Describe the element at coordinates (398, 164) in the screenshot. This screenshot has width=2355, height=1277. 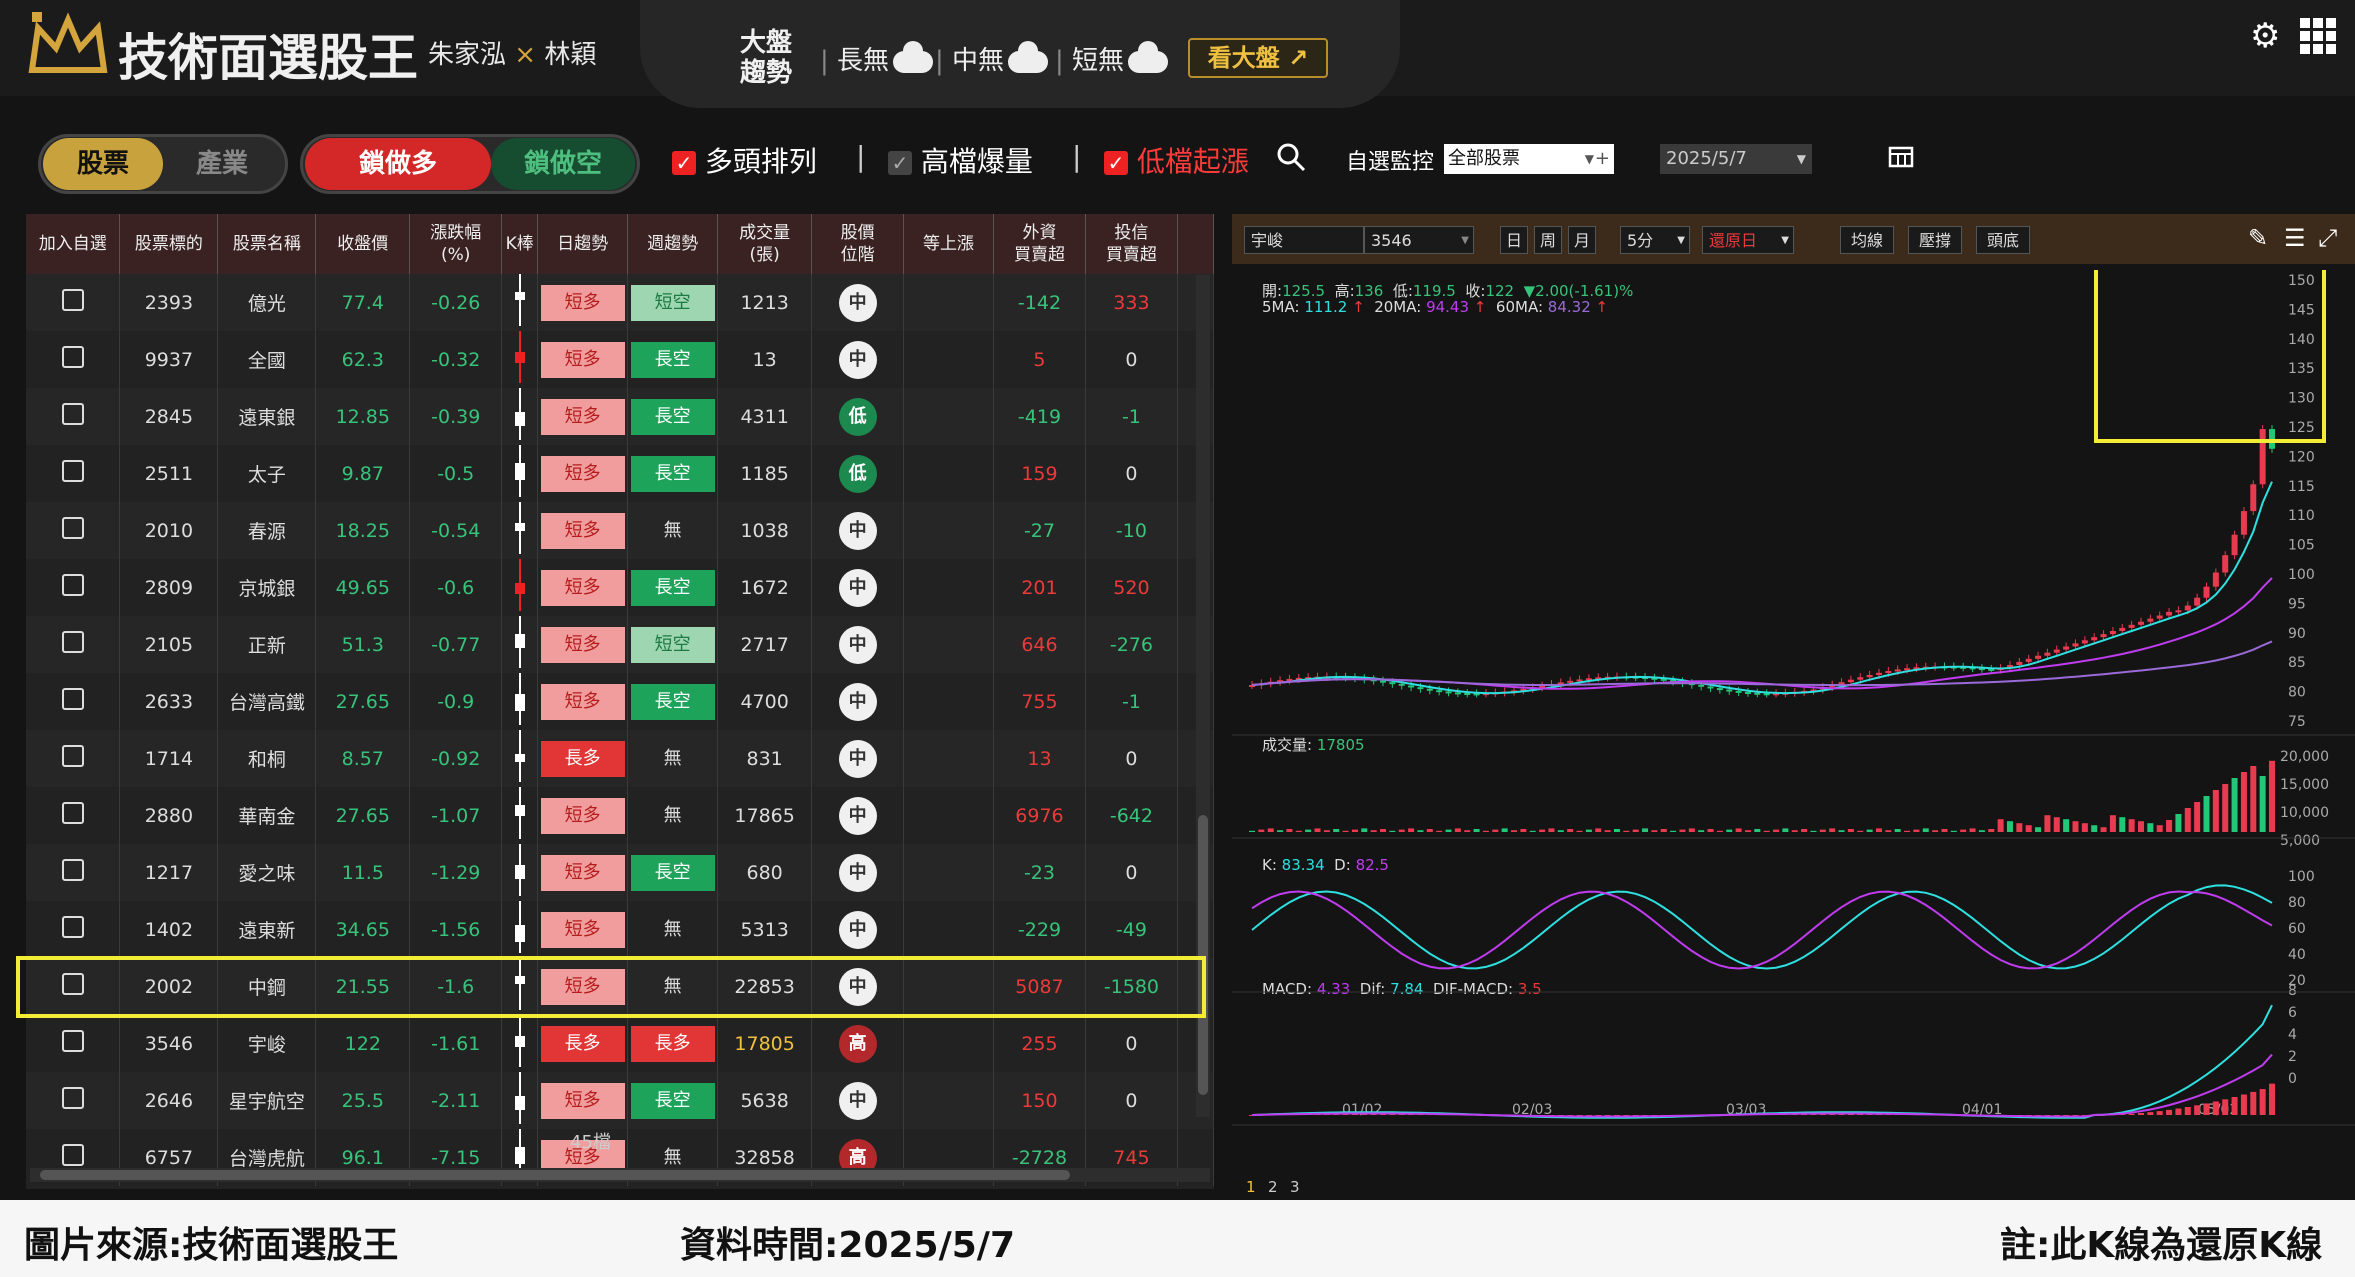
I see `lock-long-button: 鎖做多` at that location.